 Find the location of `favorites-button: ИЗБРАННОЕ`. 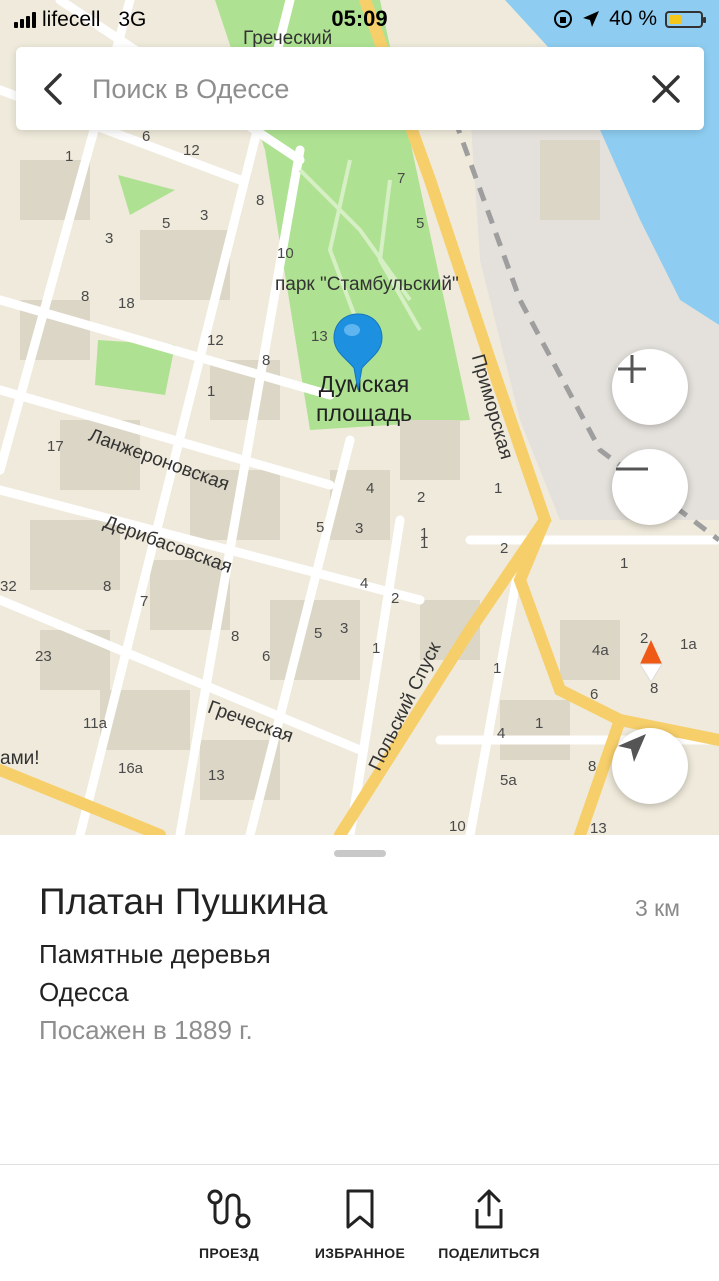

favorites-button: ИЗБРАННОЕ is located at coordinates (360, 1224).